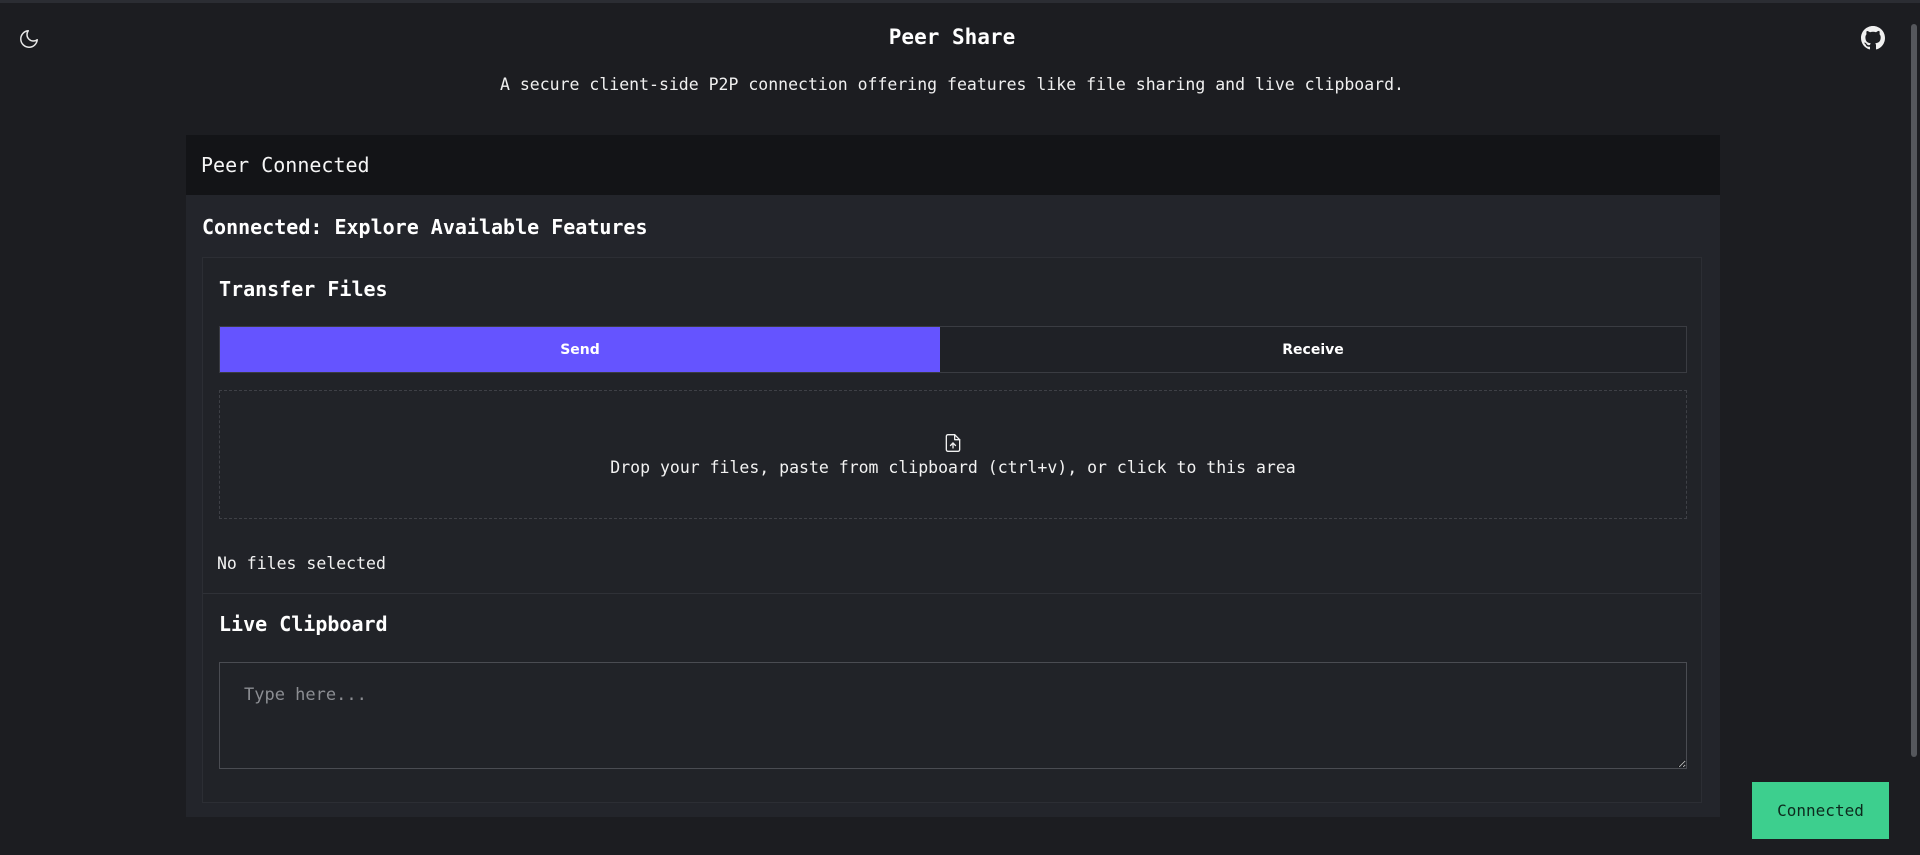 This screenshot has height=855, width=1920. What do you see at coordinates (952, 593) in the screenshot?
I see `section-divider` at bounding box center [952, 593].